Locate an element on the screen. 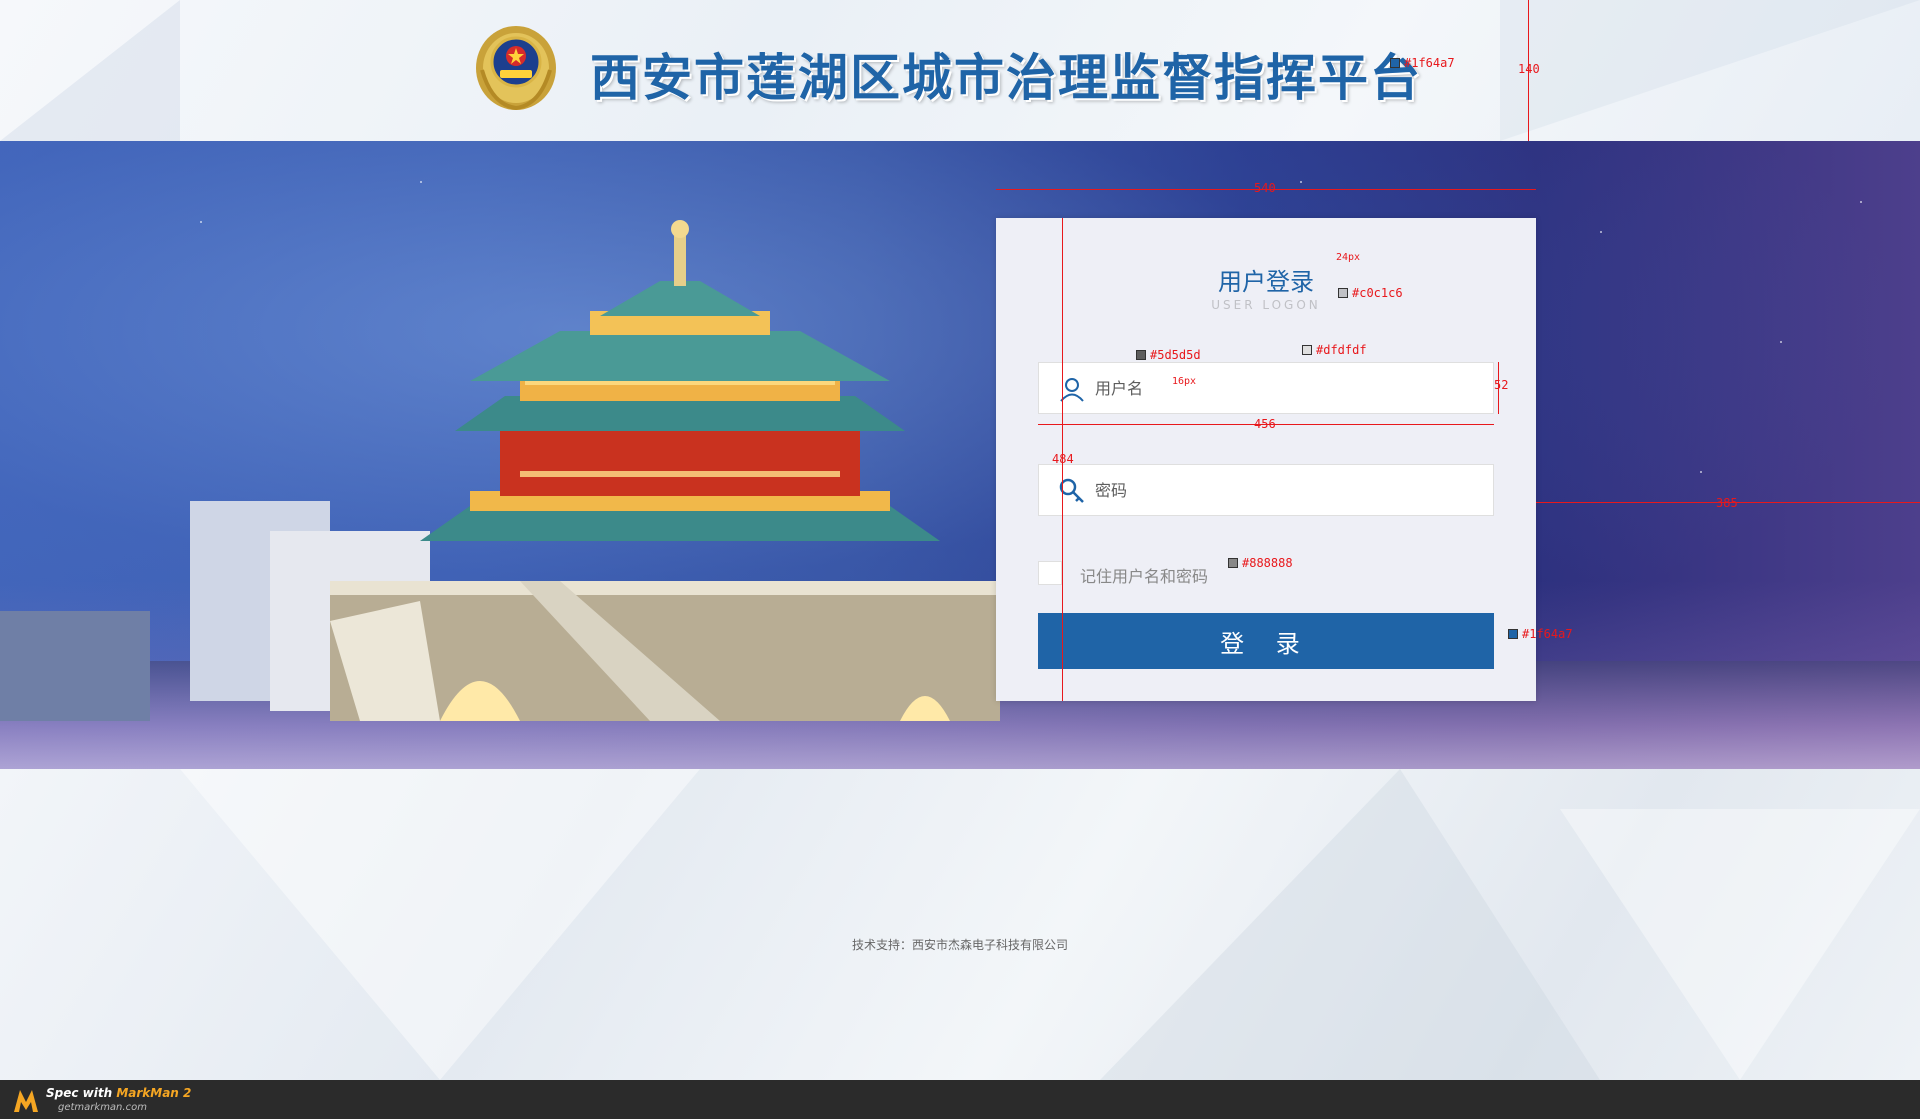 The height and width of the screenshot is (1119, 1920). username-field is located at coordinates (1266, 388).